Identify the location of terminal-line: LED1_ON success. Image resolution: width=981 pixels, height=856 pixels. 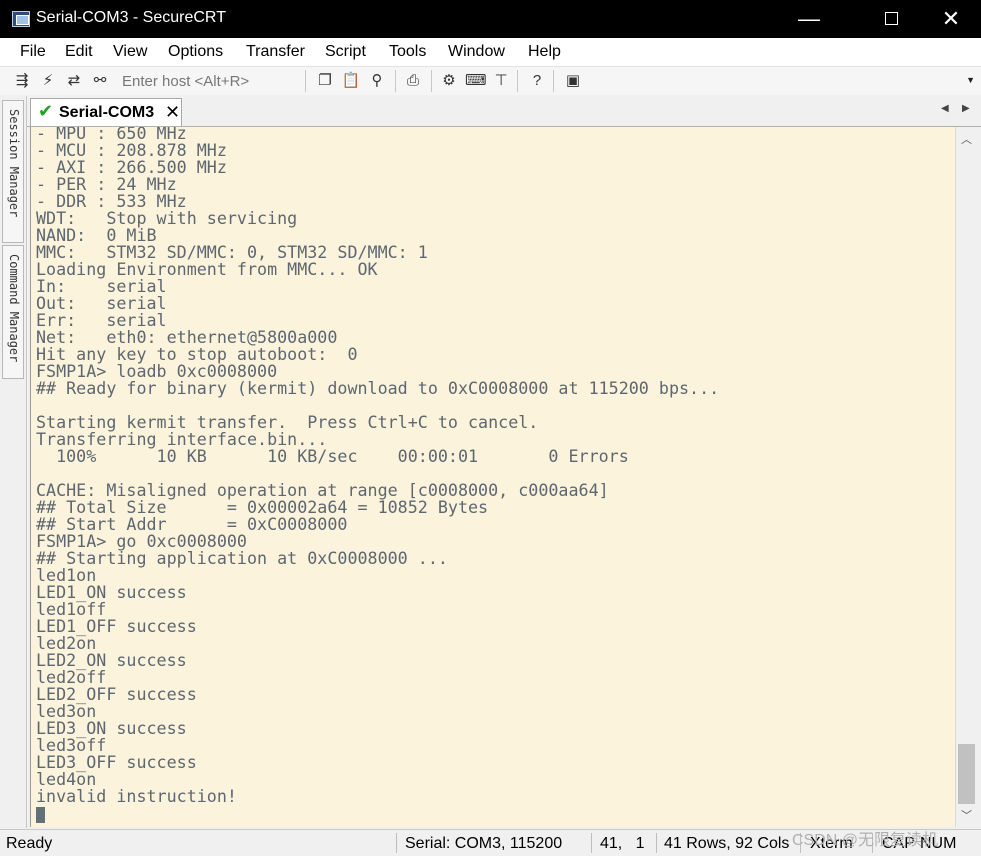
(111, 592).